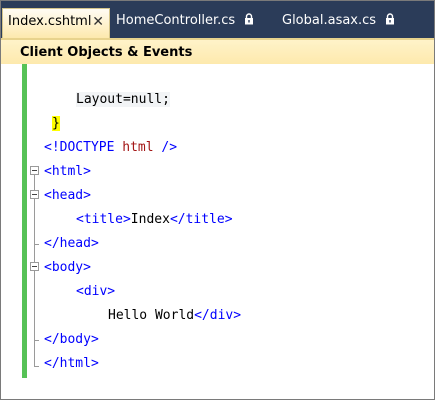 The height and width of the screenshot is (400, 435). What do you see at coordinates (24, 221) in the screenshot?
I see `change-tracking-bar` at bounding box center [24, 221].